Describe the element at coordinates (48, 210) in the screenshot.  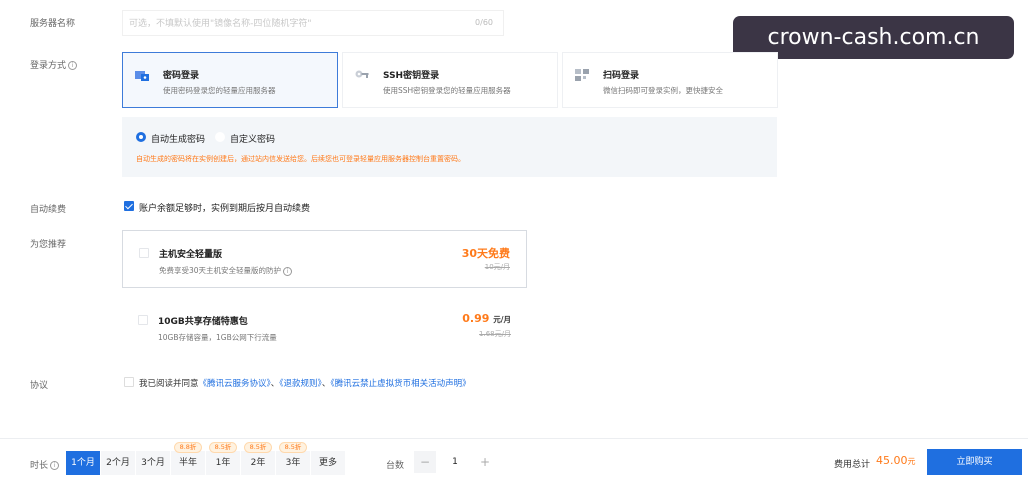
I see `auto-renew-label: 自动续费` at that location.